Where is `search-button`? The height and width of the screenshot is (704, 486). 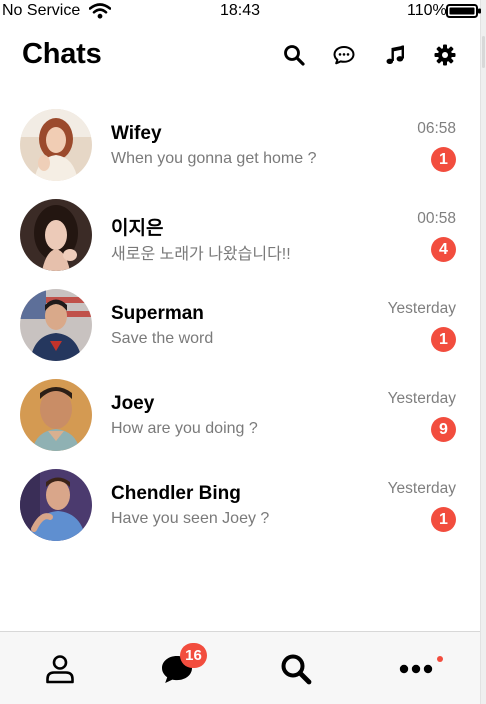
search-button is located at coordinates (294, 55).